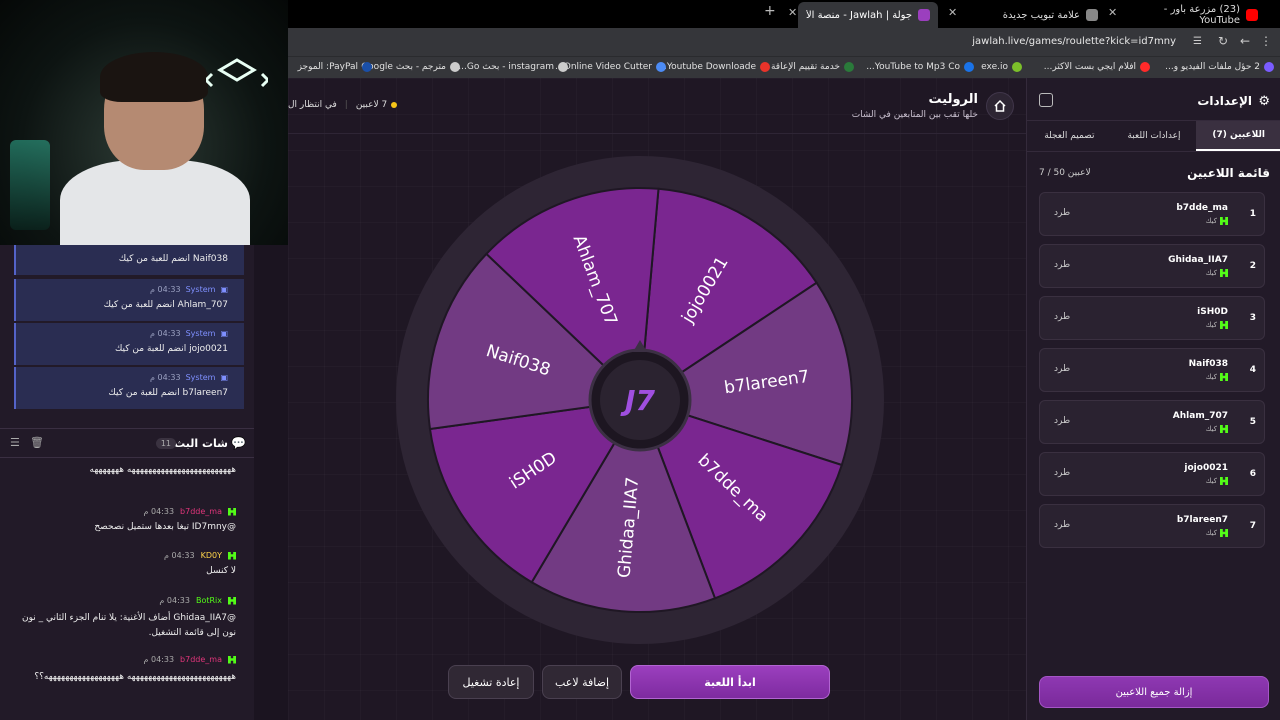 This screenshot has width=1280, height=720. I want to click on tab-title: (23) مزرعة باور - YouTube, so click(1201, 15).